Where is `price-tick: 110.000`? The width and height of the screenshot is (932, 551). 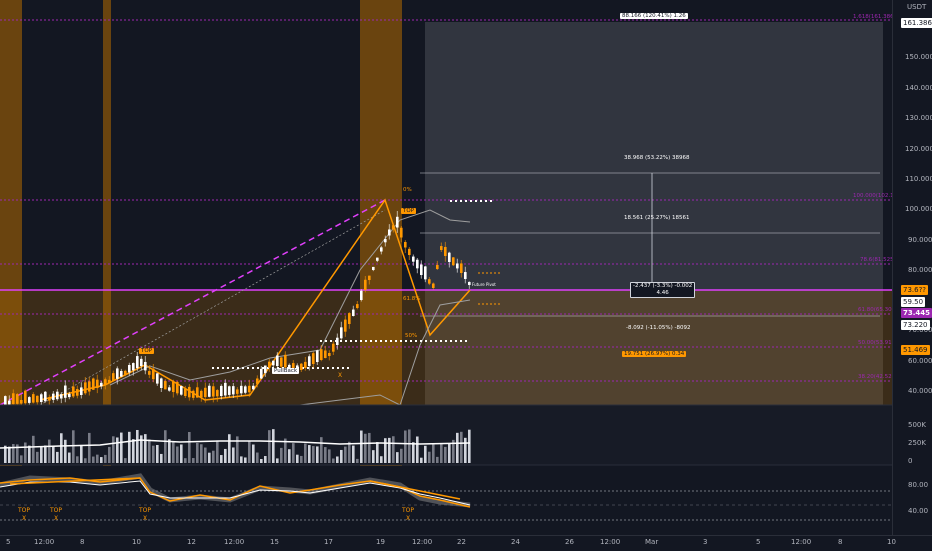
price-tick: 110.000 is located at coordinates (918, 179).